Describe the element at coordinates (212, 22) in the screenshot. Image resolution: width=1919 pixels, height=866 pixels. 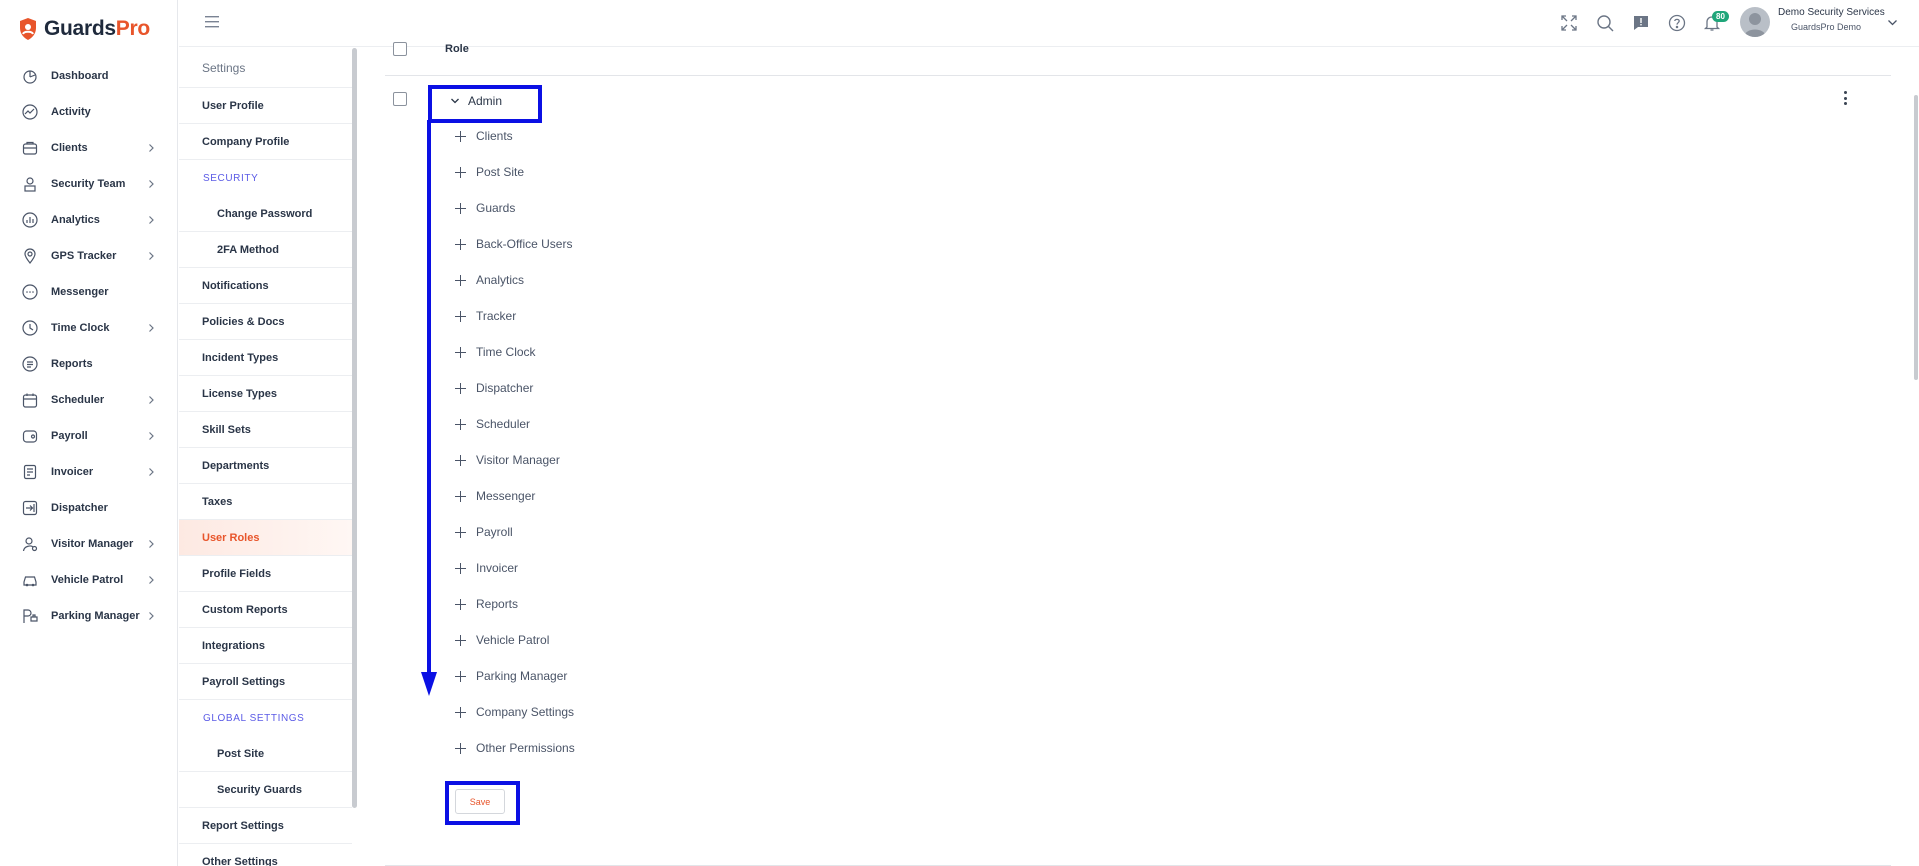
I see `hamburger-menu-icon` at that location.